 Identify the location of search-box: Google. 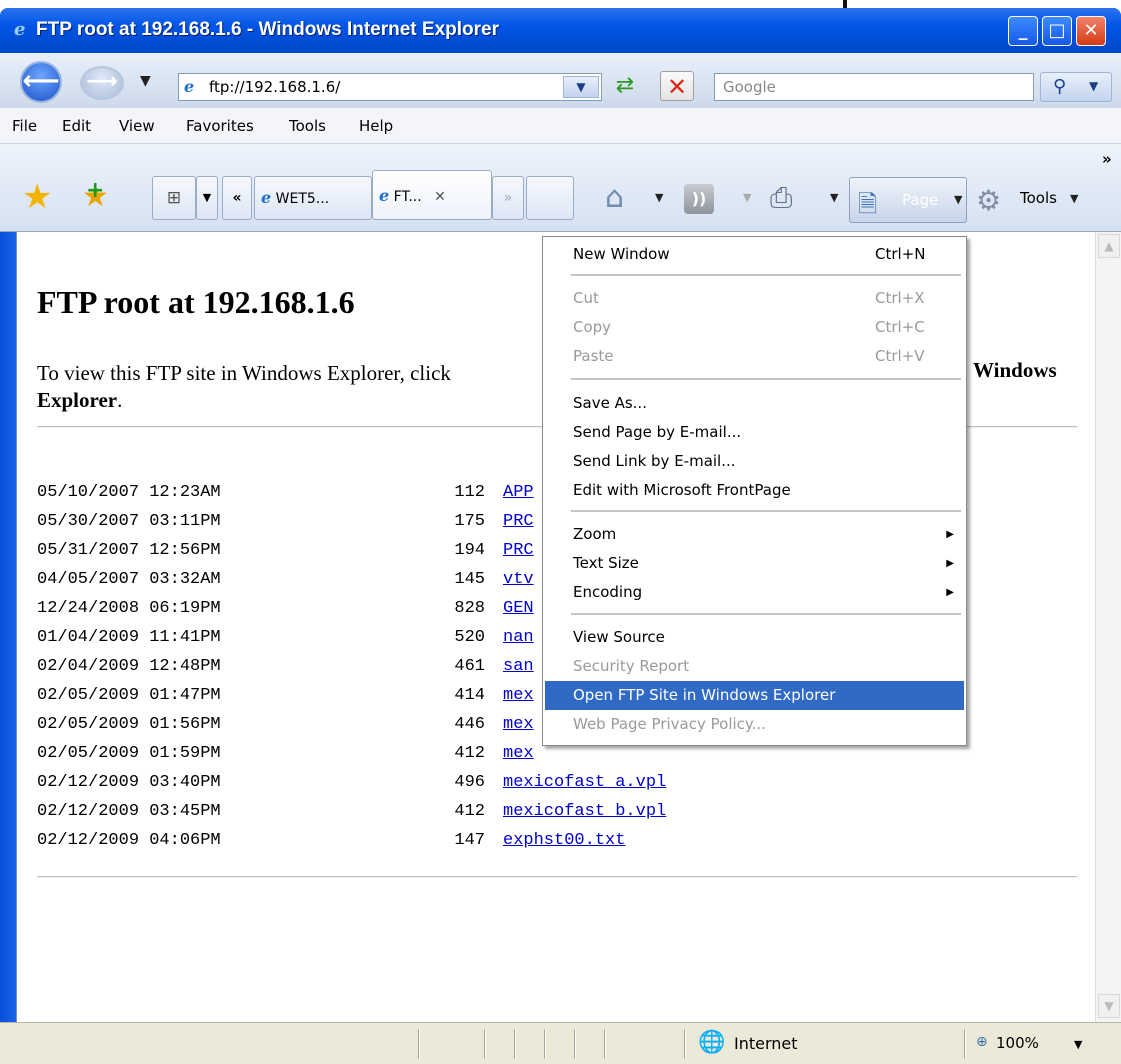
(874, 87).